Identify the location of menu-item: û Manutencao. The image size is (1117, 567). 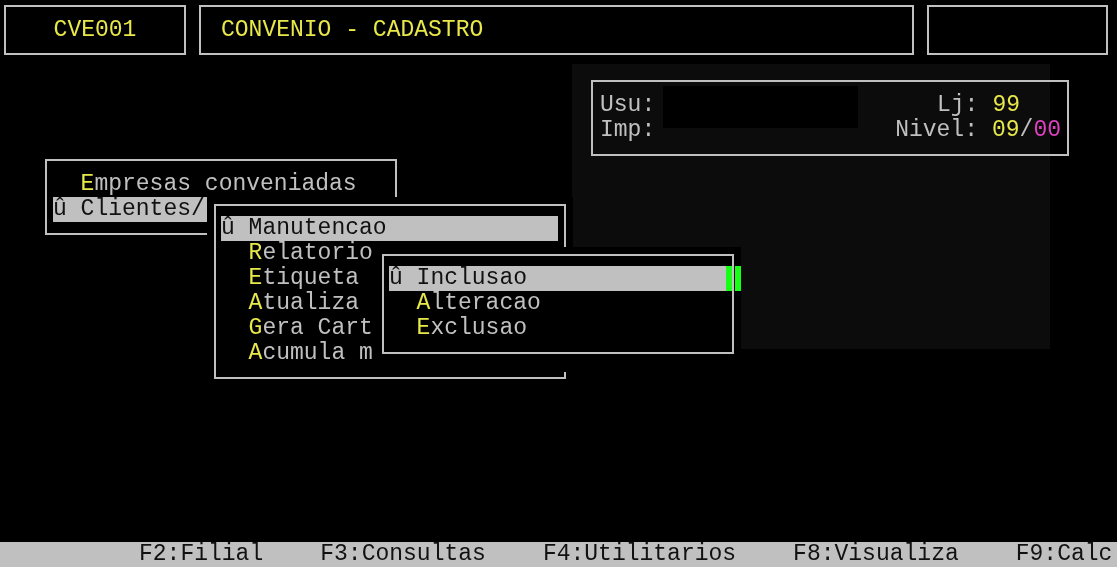
(389, 228).